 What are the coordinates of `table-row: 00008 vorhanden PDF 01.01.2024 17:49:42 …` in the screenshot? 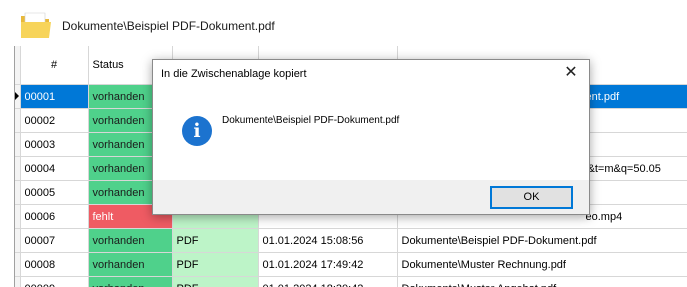 It's located at (351, 264).